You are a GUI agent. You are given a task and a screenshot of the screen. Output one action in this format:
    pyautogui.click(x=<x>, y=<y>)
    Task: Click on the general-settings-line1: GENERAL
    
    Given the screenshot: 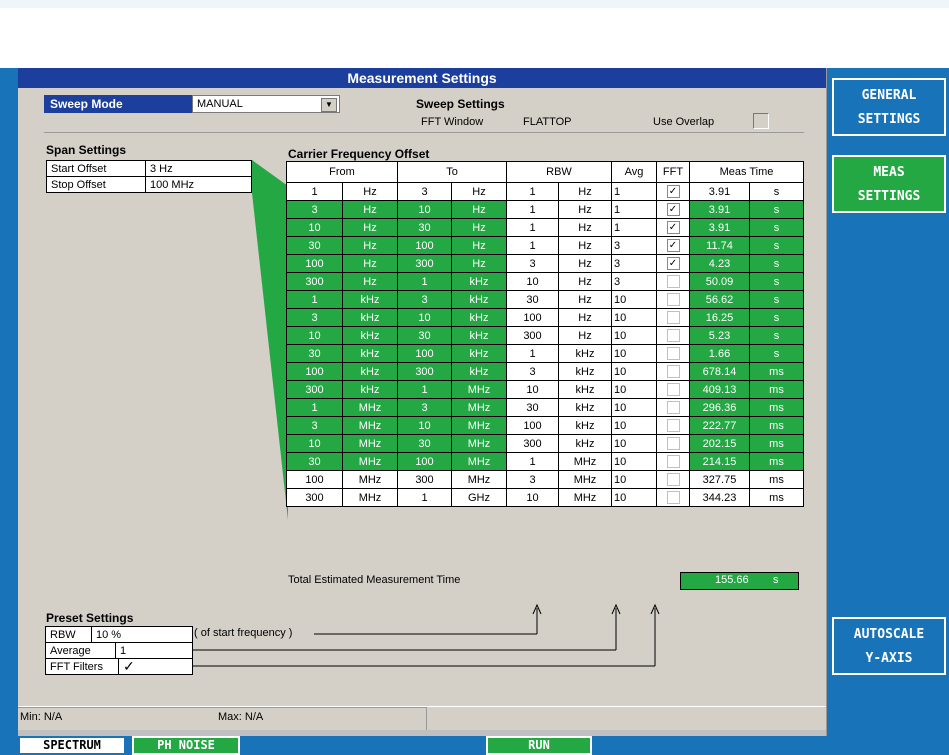 What is the action you would take?
    pyautogui.click(x=889, y=95)
    